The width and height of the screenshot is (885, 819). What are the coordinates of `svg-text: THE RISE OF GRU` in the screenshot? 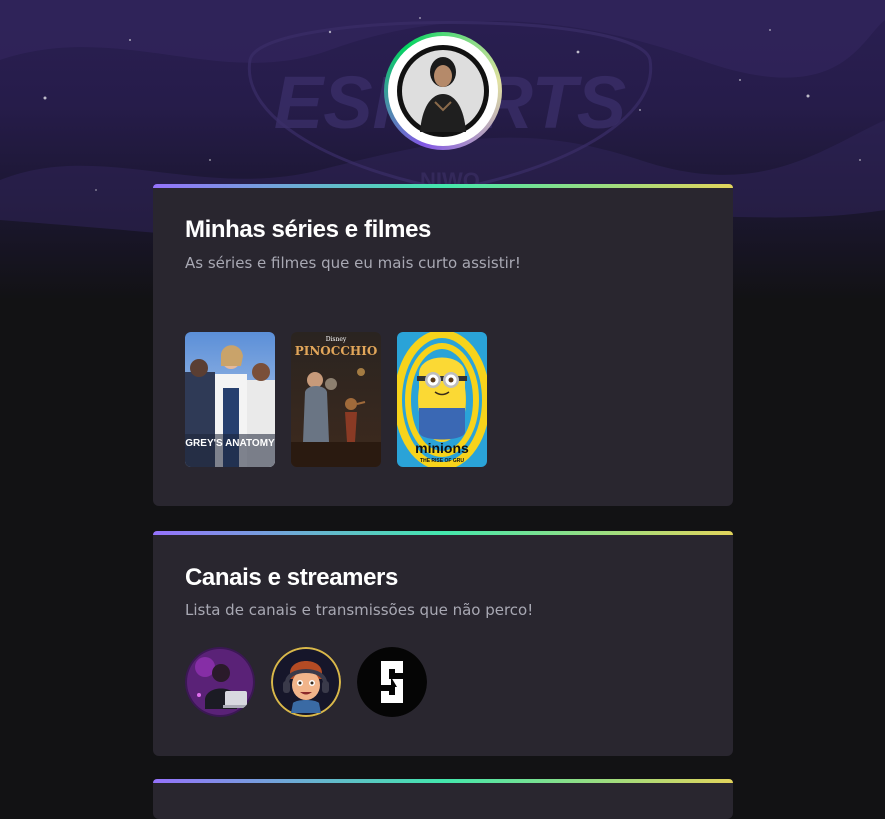 It's located at (442, 461).